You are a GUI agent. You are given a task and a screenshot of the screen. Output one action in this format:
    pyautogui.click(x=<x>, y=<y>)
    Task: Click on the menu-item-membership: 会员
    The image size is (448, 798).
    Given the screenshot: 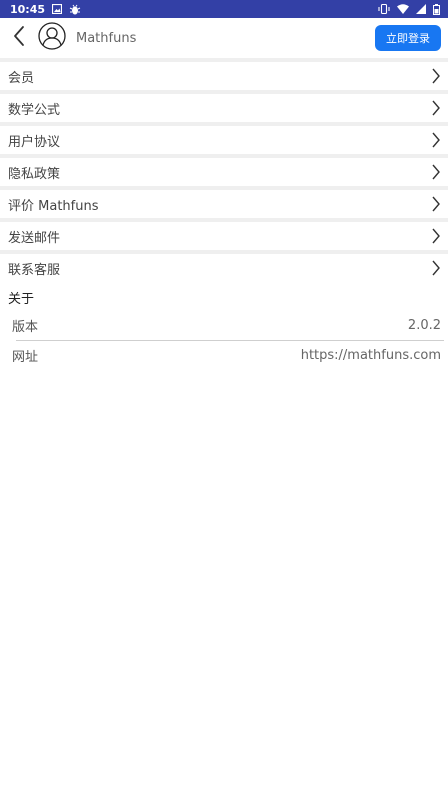 What is the action you would take?
    pyautogui.click(x=224, y=76)
    